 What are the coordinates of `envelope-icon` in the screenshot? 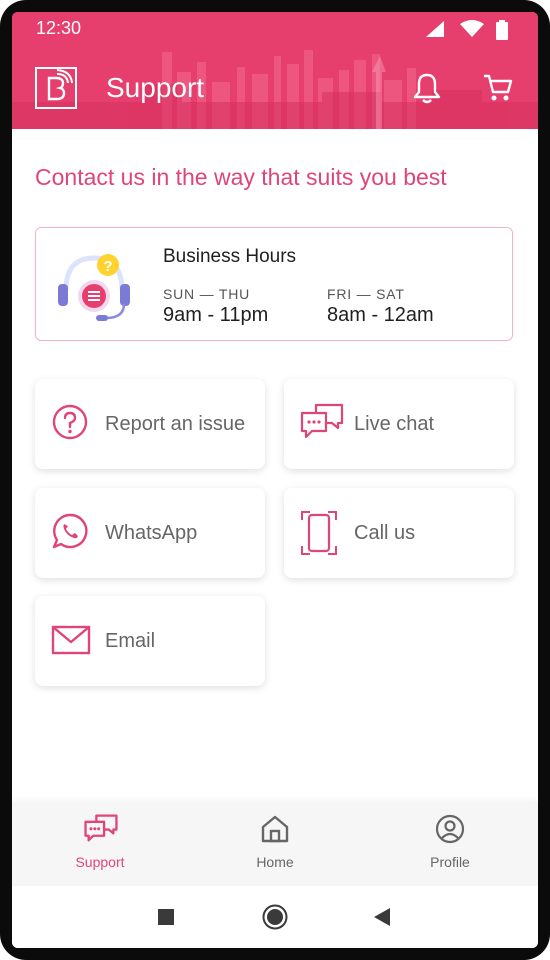 It's located at (71, 640).